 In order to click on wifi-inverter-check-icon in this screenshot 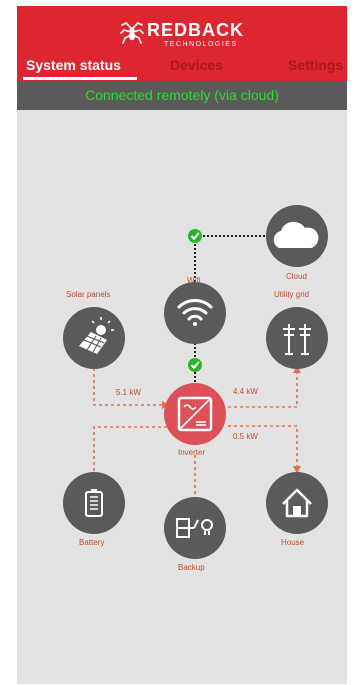, I will do `click(195, 365)`.